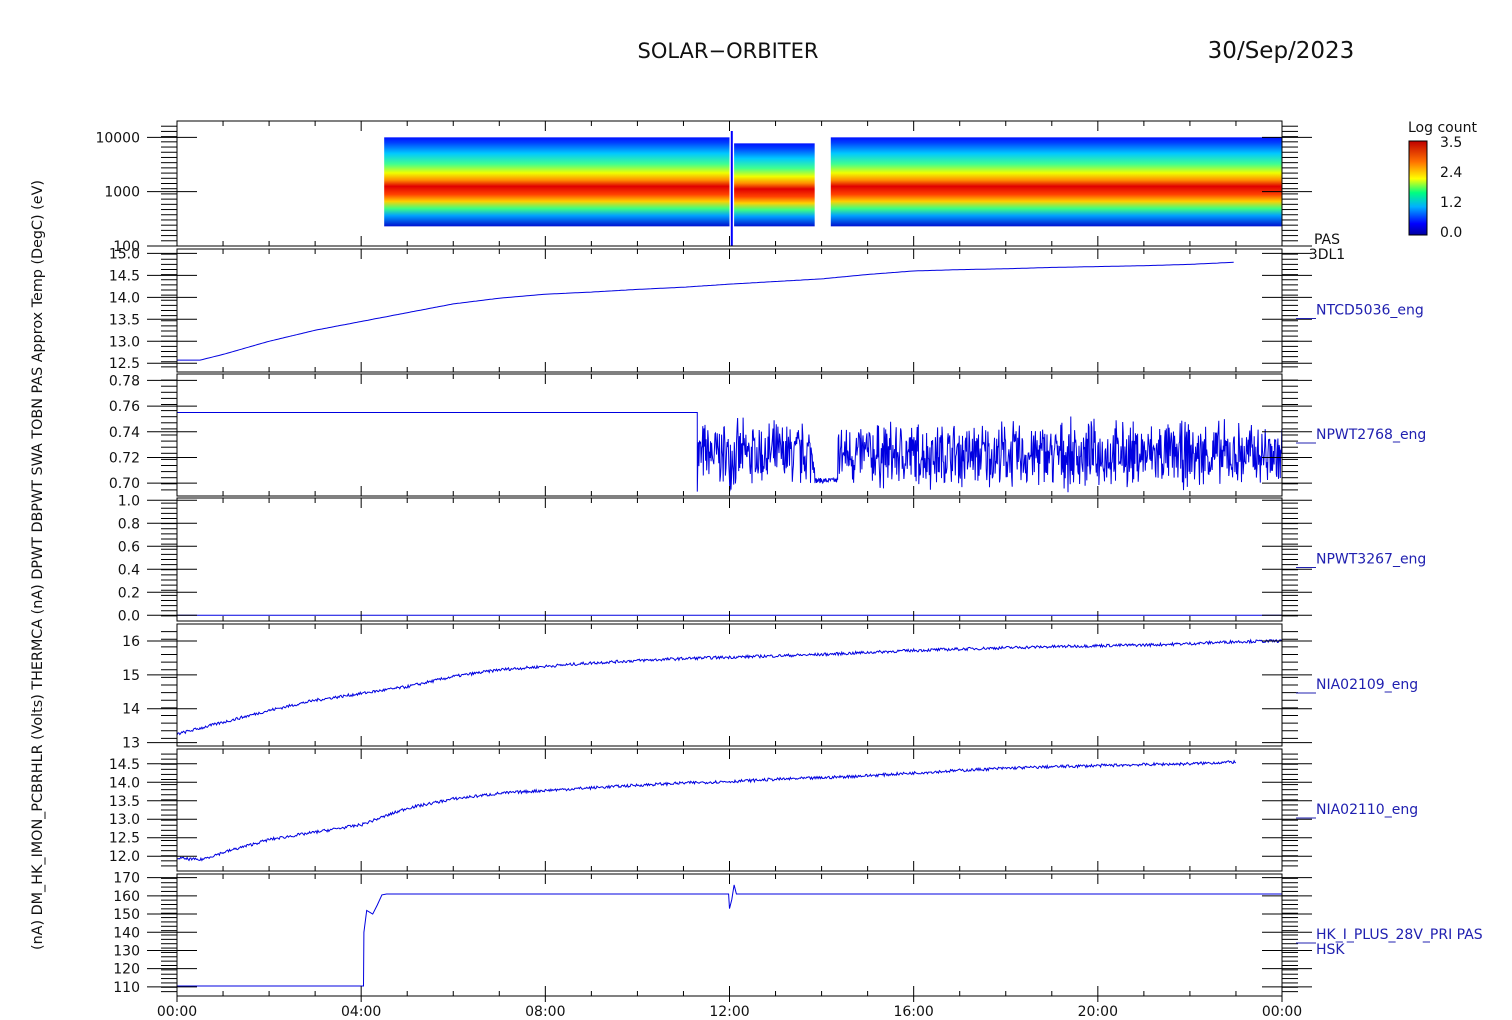  What do you see at coordinates (1418, 188) in the screenshot?
I see `colorbar-gradient` at bounding box center [1418, 188].